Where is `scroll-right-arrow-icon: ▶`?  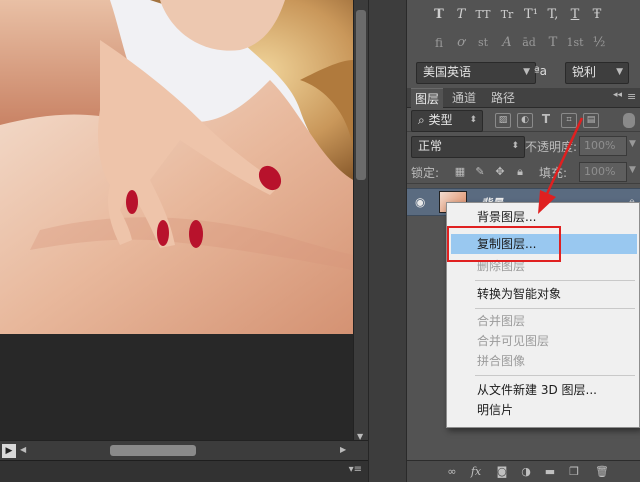
scroll-right-arrow-icon: ▶ is located at coordinates (343, 449).